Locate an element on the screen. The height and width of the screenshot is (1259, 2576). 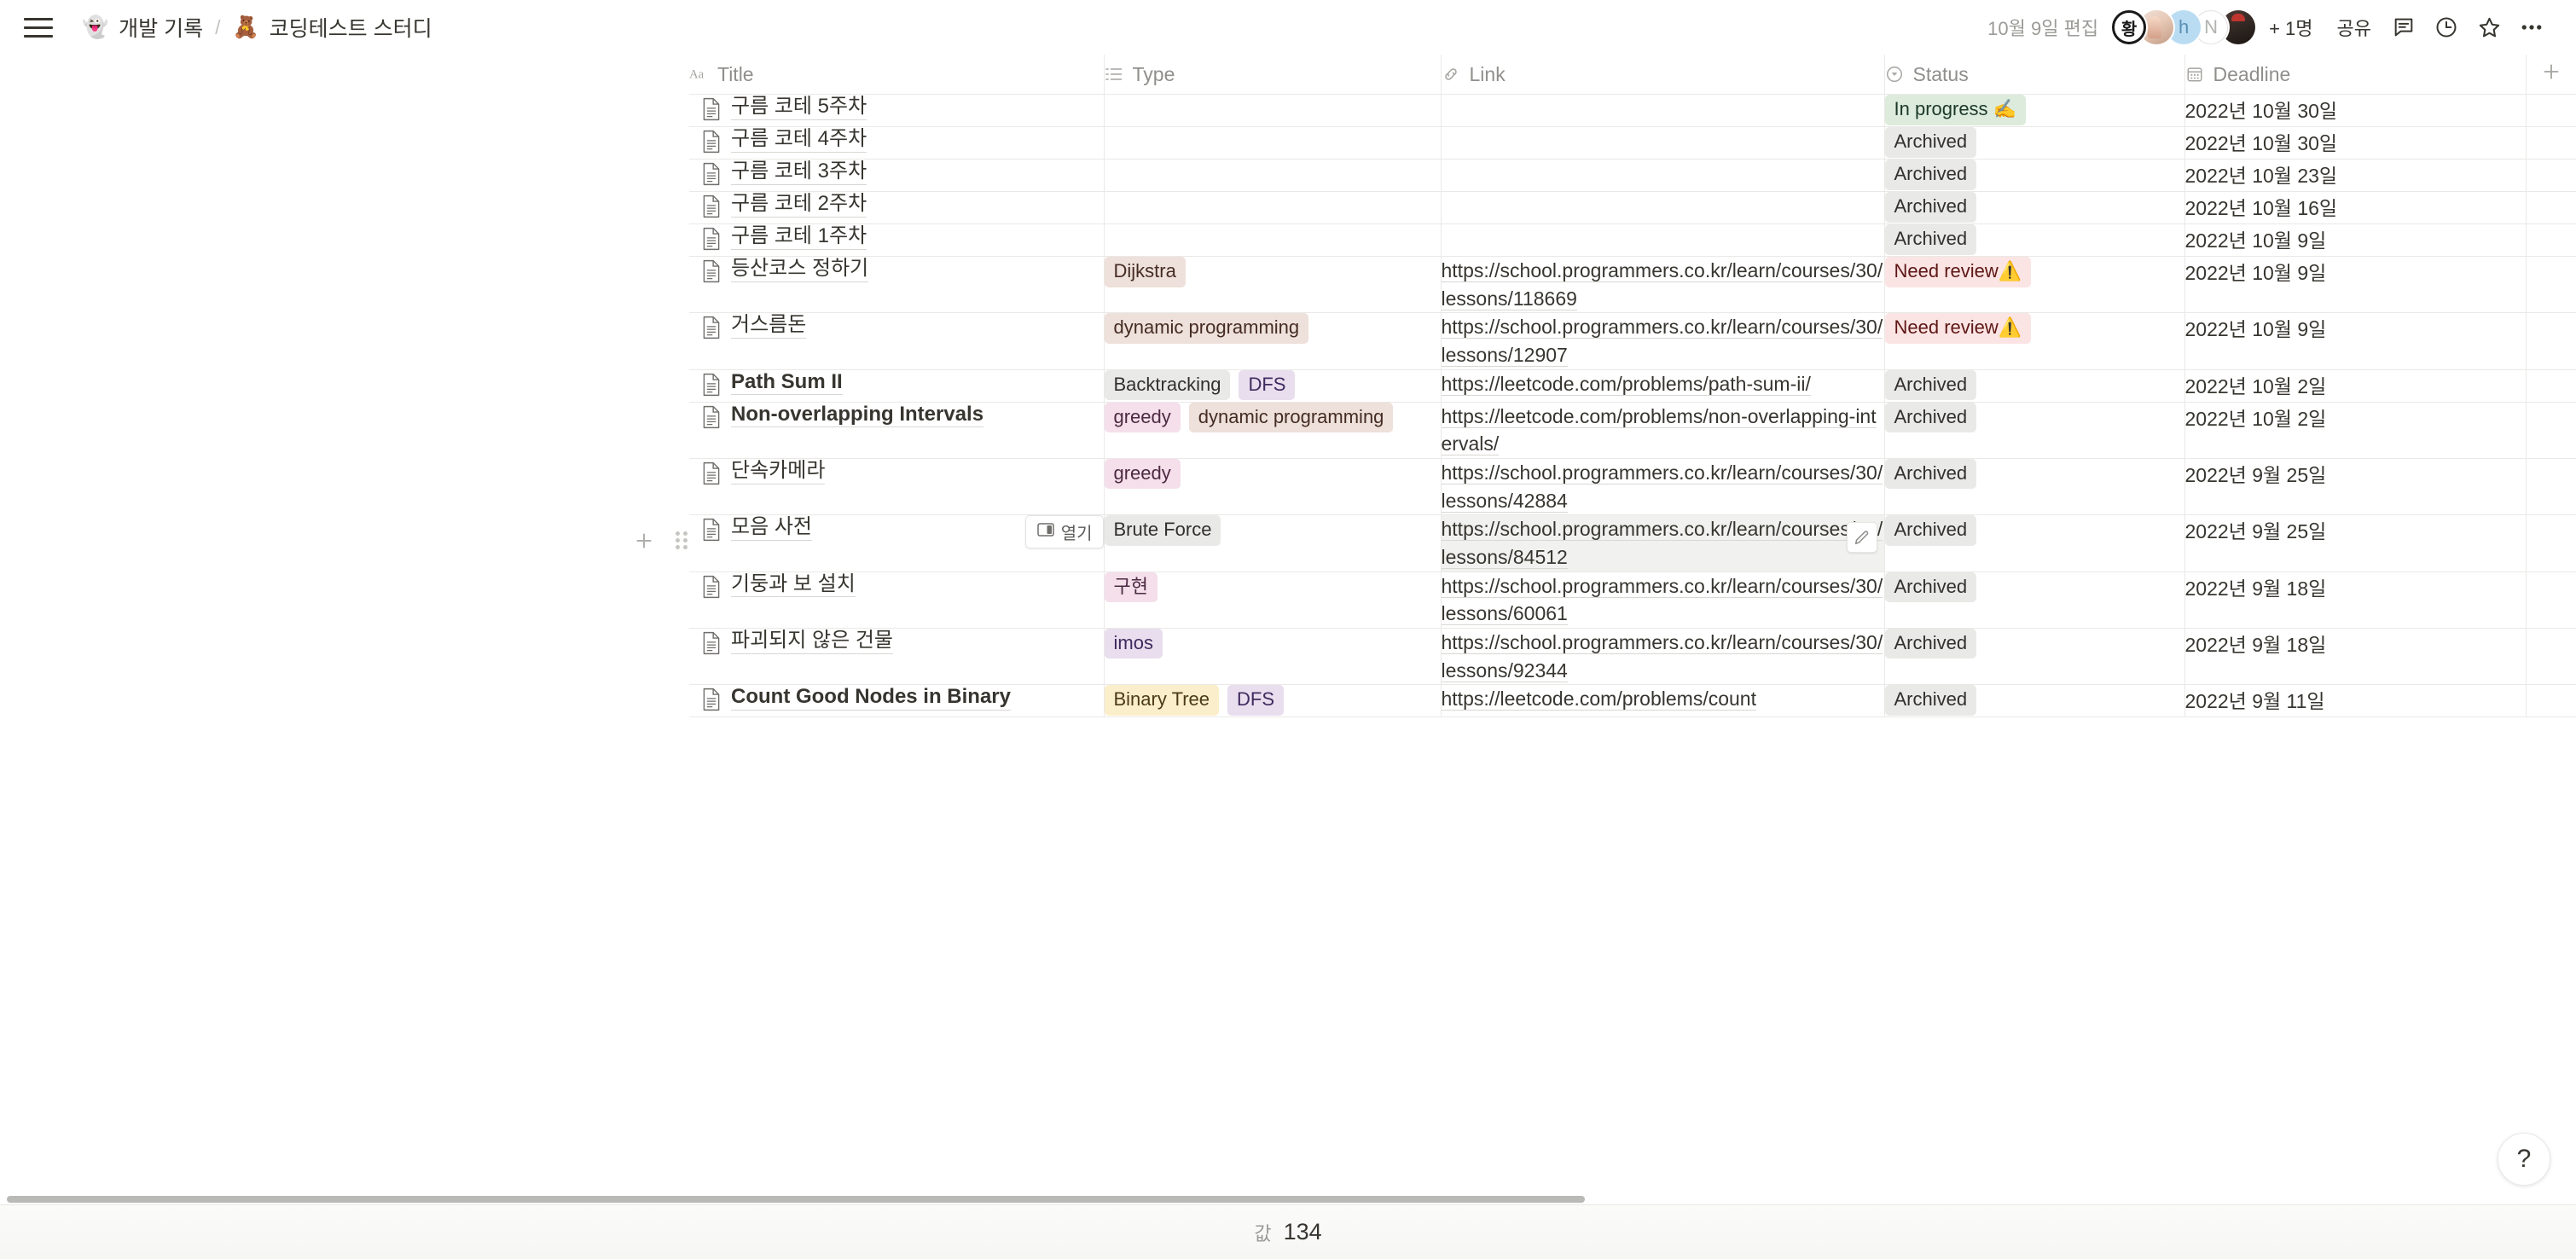
cell-type: greedy is located at coordinates (1273, 487).